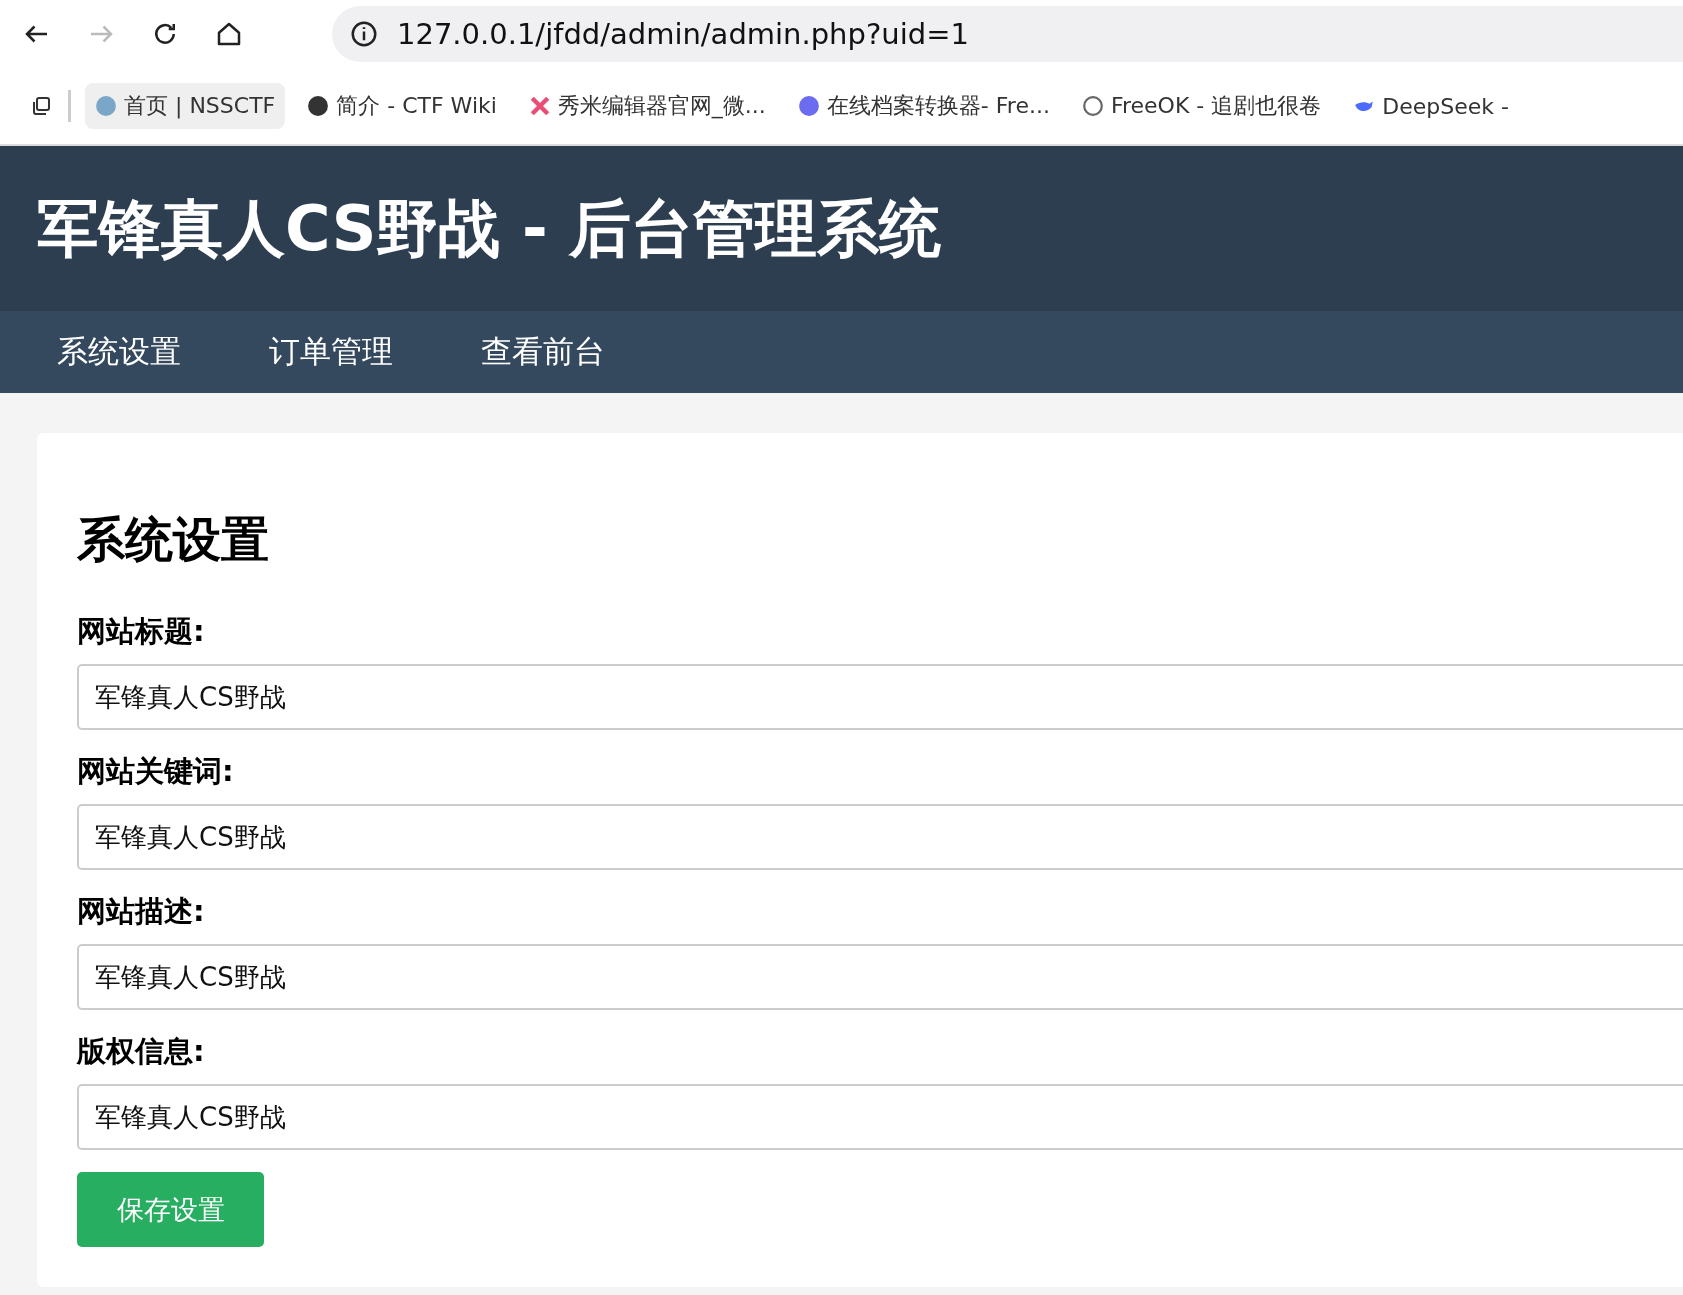 The width and height of the screenshot is (1683, 1295). I want to click on bookmark: 简介 - CTF Wiki, so click(402, 106).